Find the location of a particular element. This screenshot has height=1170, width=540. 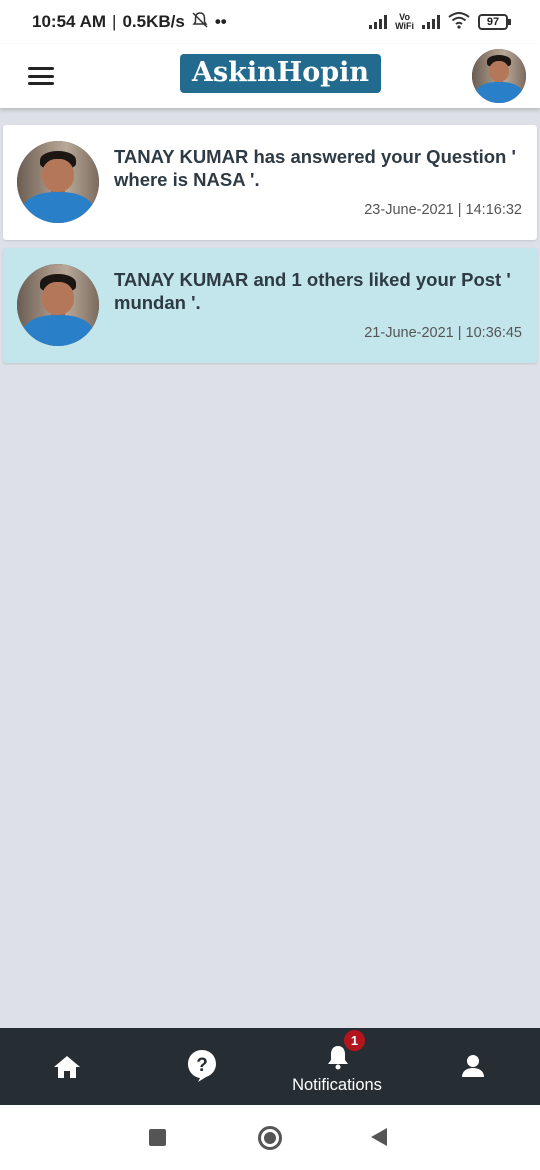

network-speed: 0.5KB/s is located at coordinates (153, 21).